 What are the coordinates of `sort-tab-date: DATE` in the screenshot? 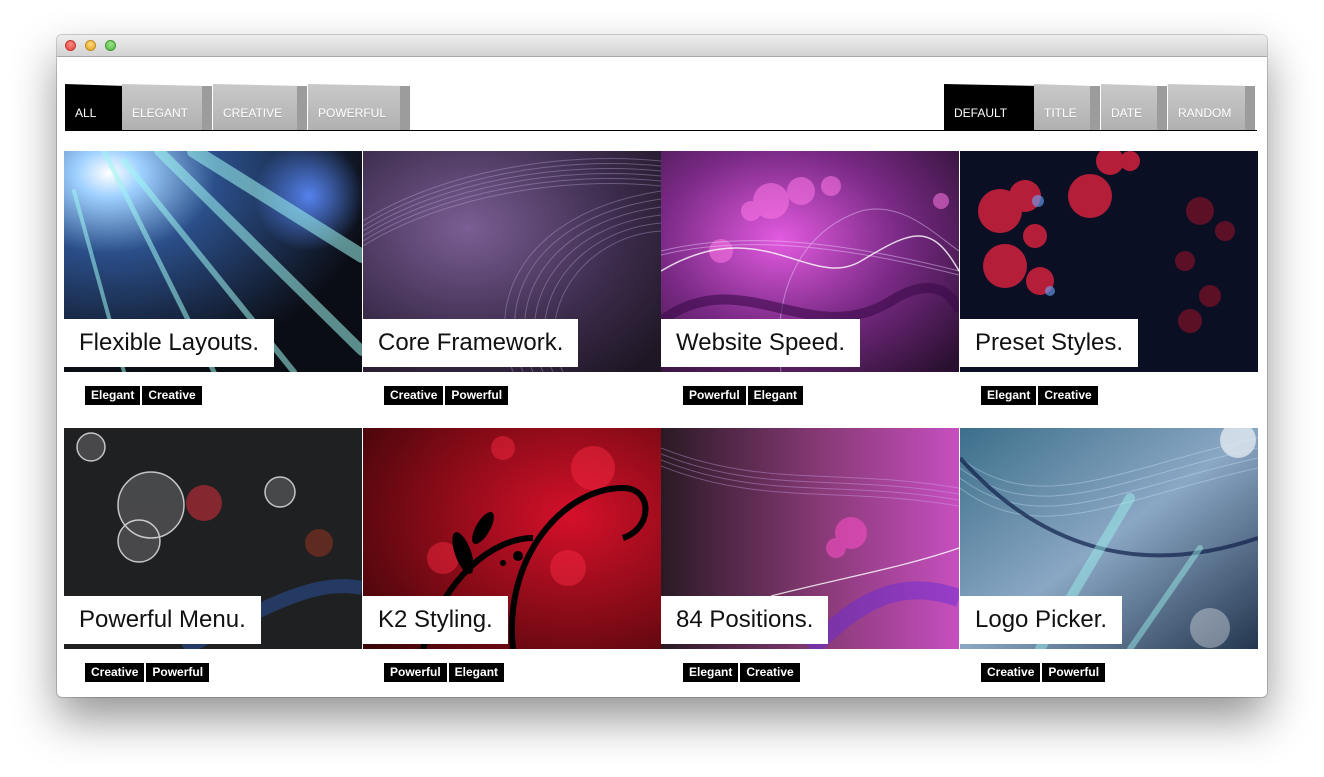 It's located at (1129, 107).